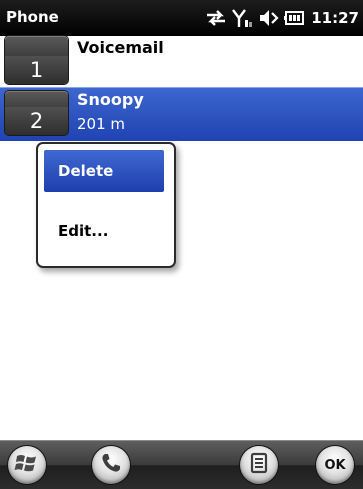 This screenshot has width=363, height=489. What do you see at coordinates (335, 18) in the screenshot?
I see `clock: 11:27` at bounding box center [335, 18].